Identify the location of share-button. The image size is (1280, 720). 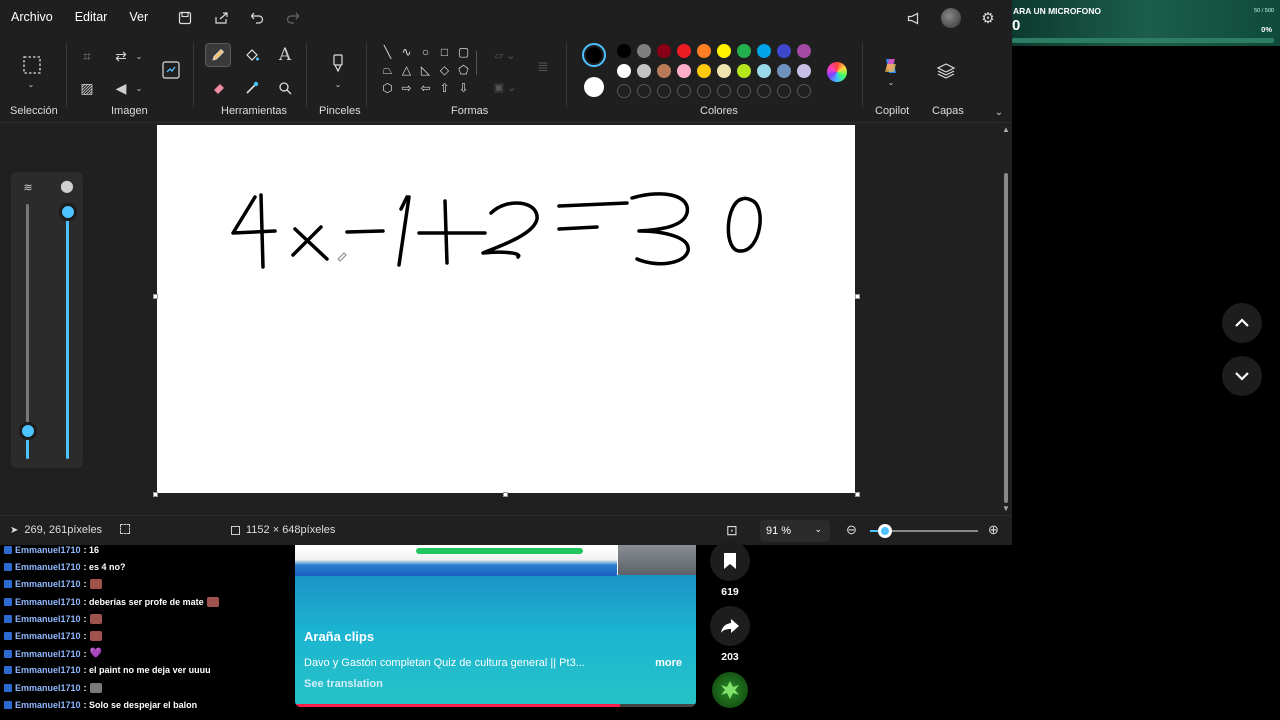
(730, 626).